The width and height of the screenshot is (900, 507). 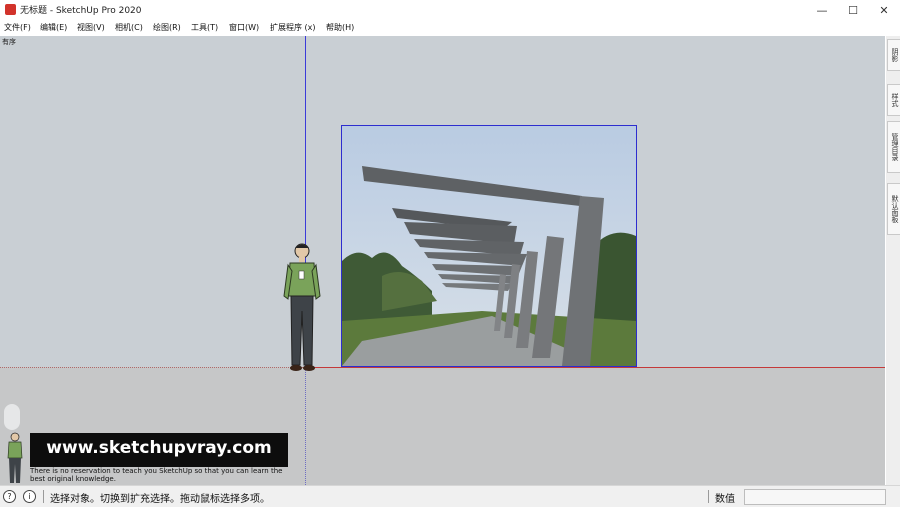 I want to click on tray-tab-default-panel: 默认面板, so click(x=893, y=209).